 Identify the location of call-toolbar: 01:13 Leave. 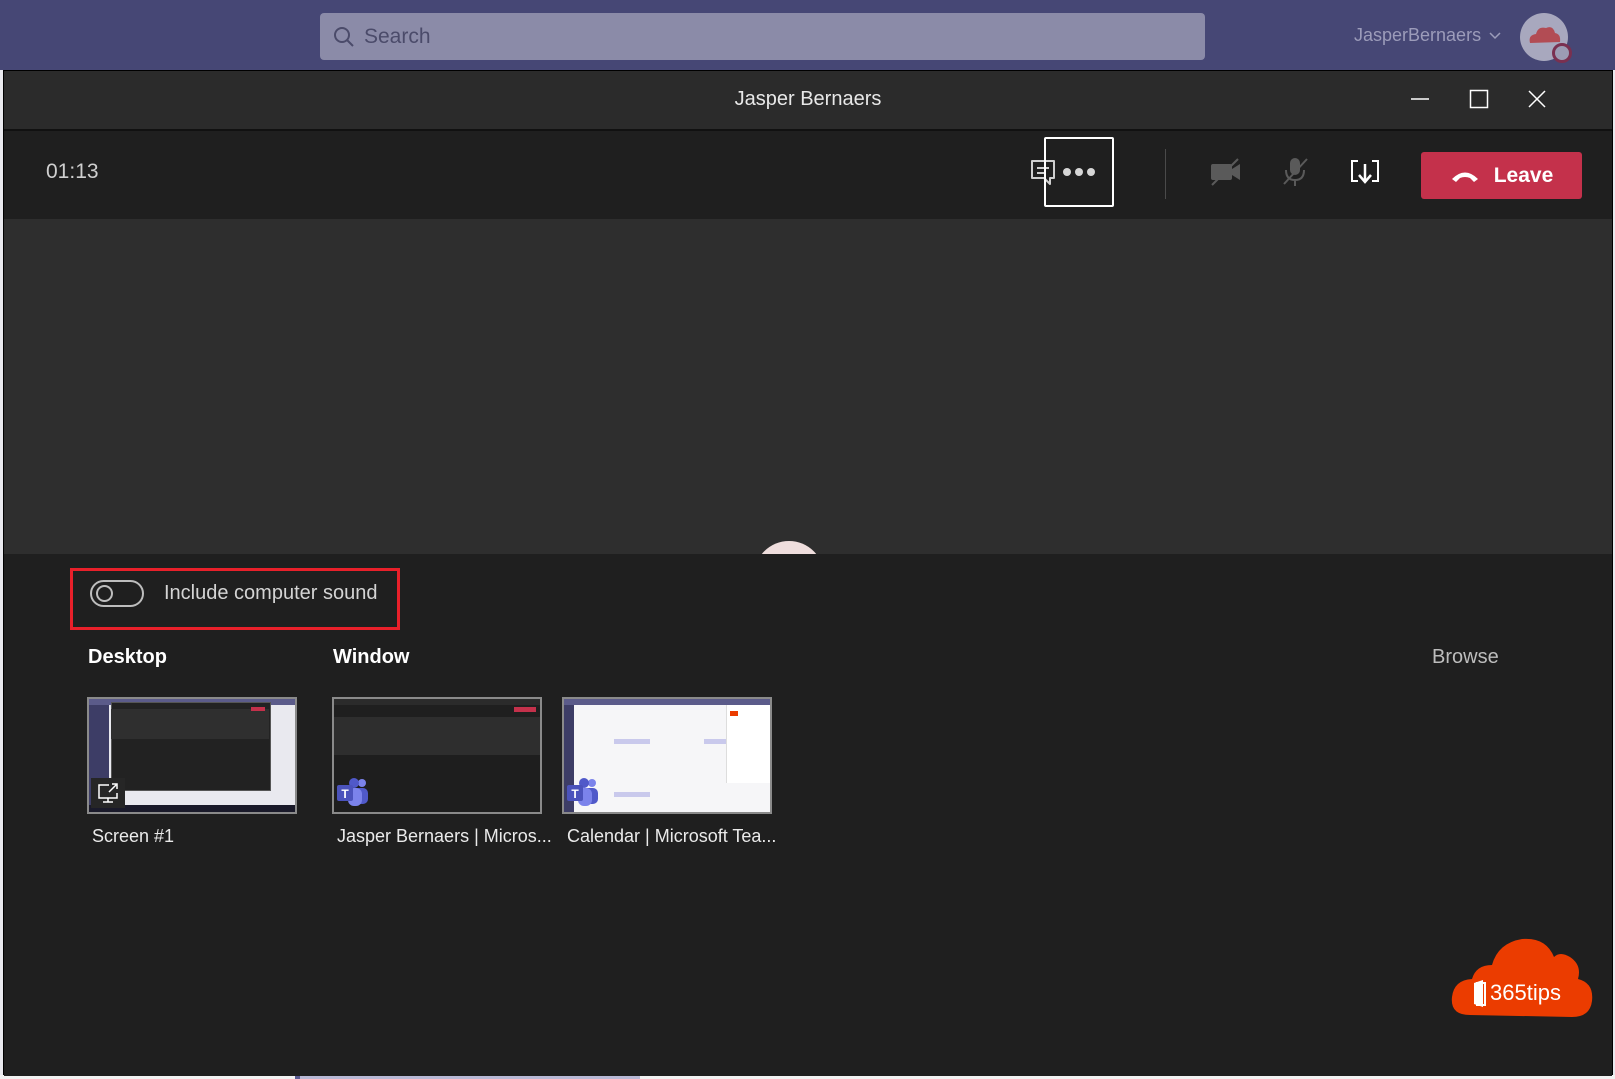
(808, 175).